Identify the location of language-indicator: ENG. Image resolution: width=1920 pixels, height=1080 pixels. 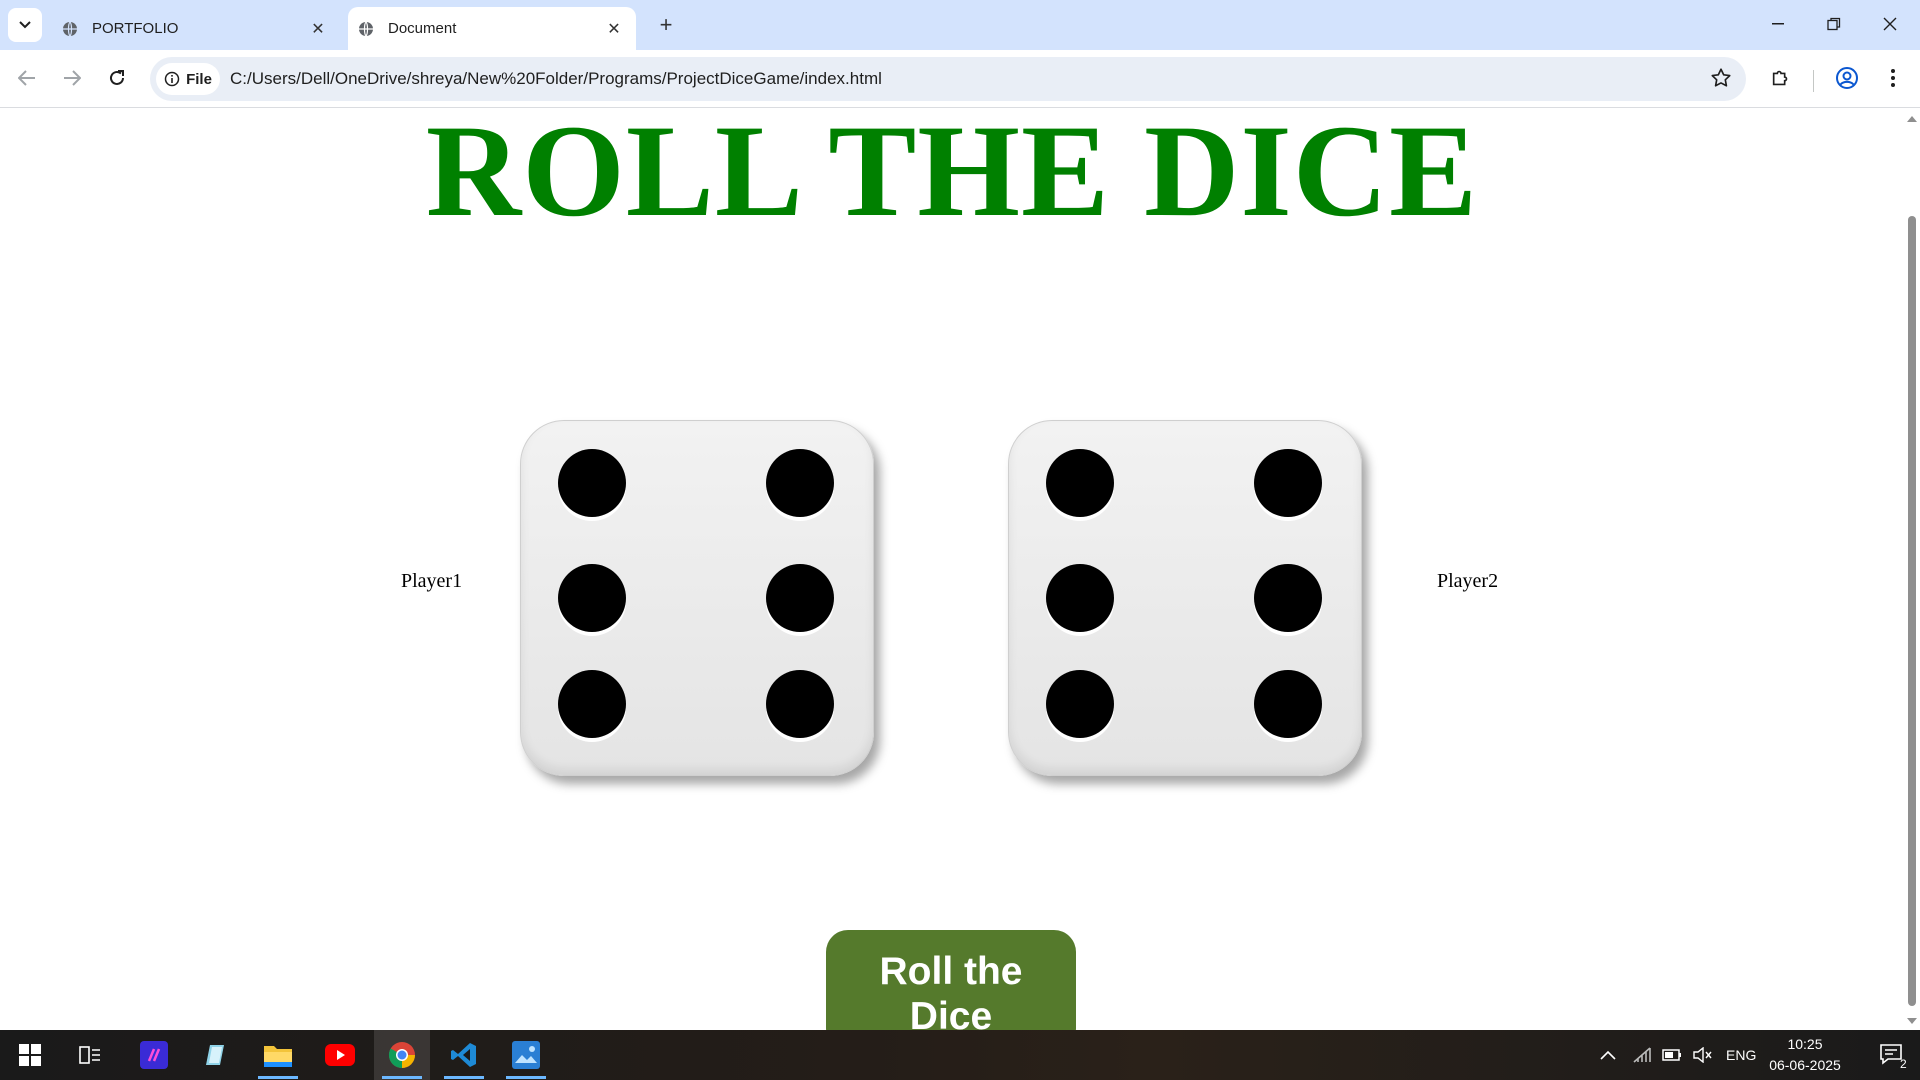
(1741, 1055).